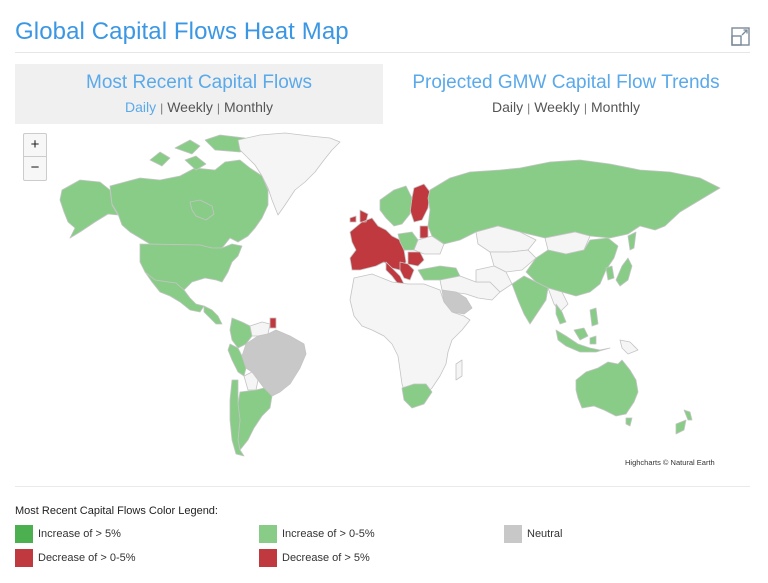 The height and width of the screenshot is (583, 768). I want to click on region-canada, so click(189, 204).